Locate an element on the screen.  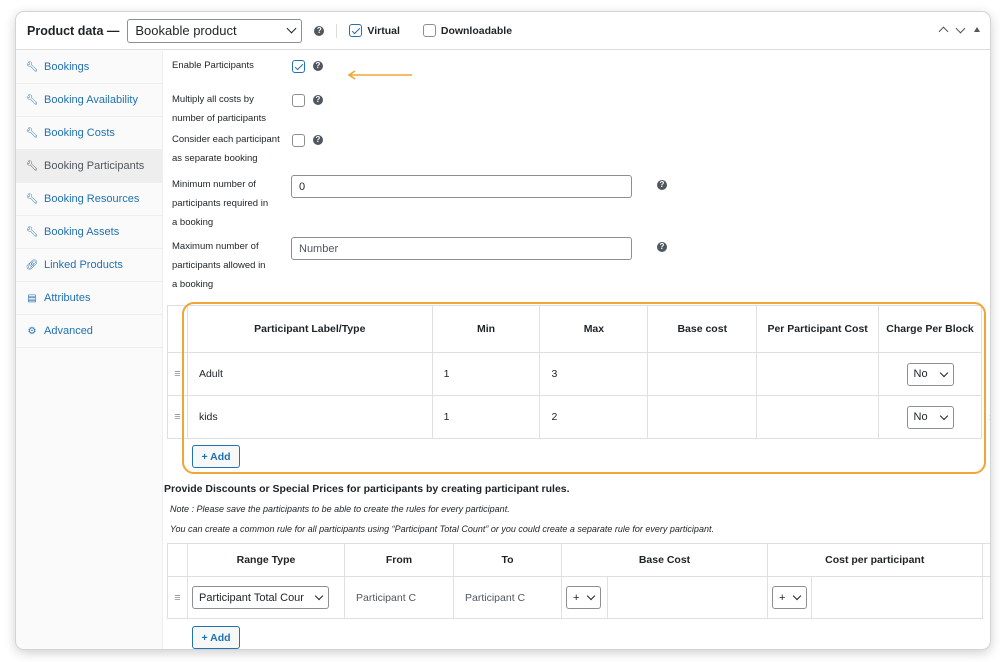
base-cost-operator-cell: + is located at coordinates (584, 597).